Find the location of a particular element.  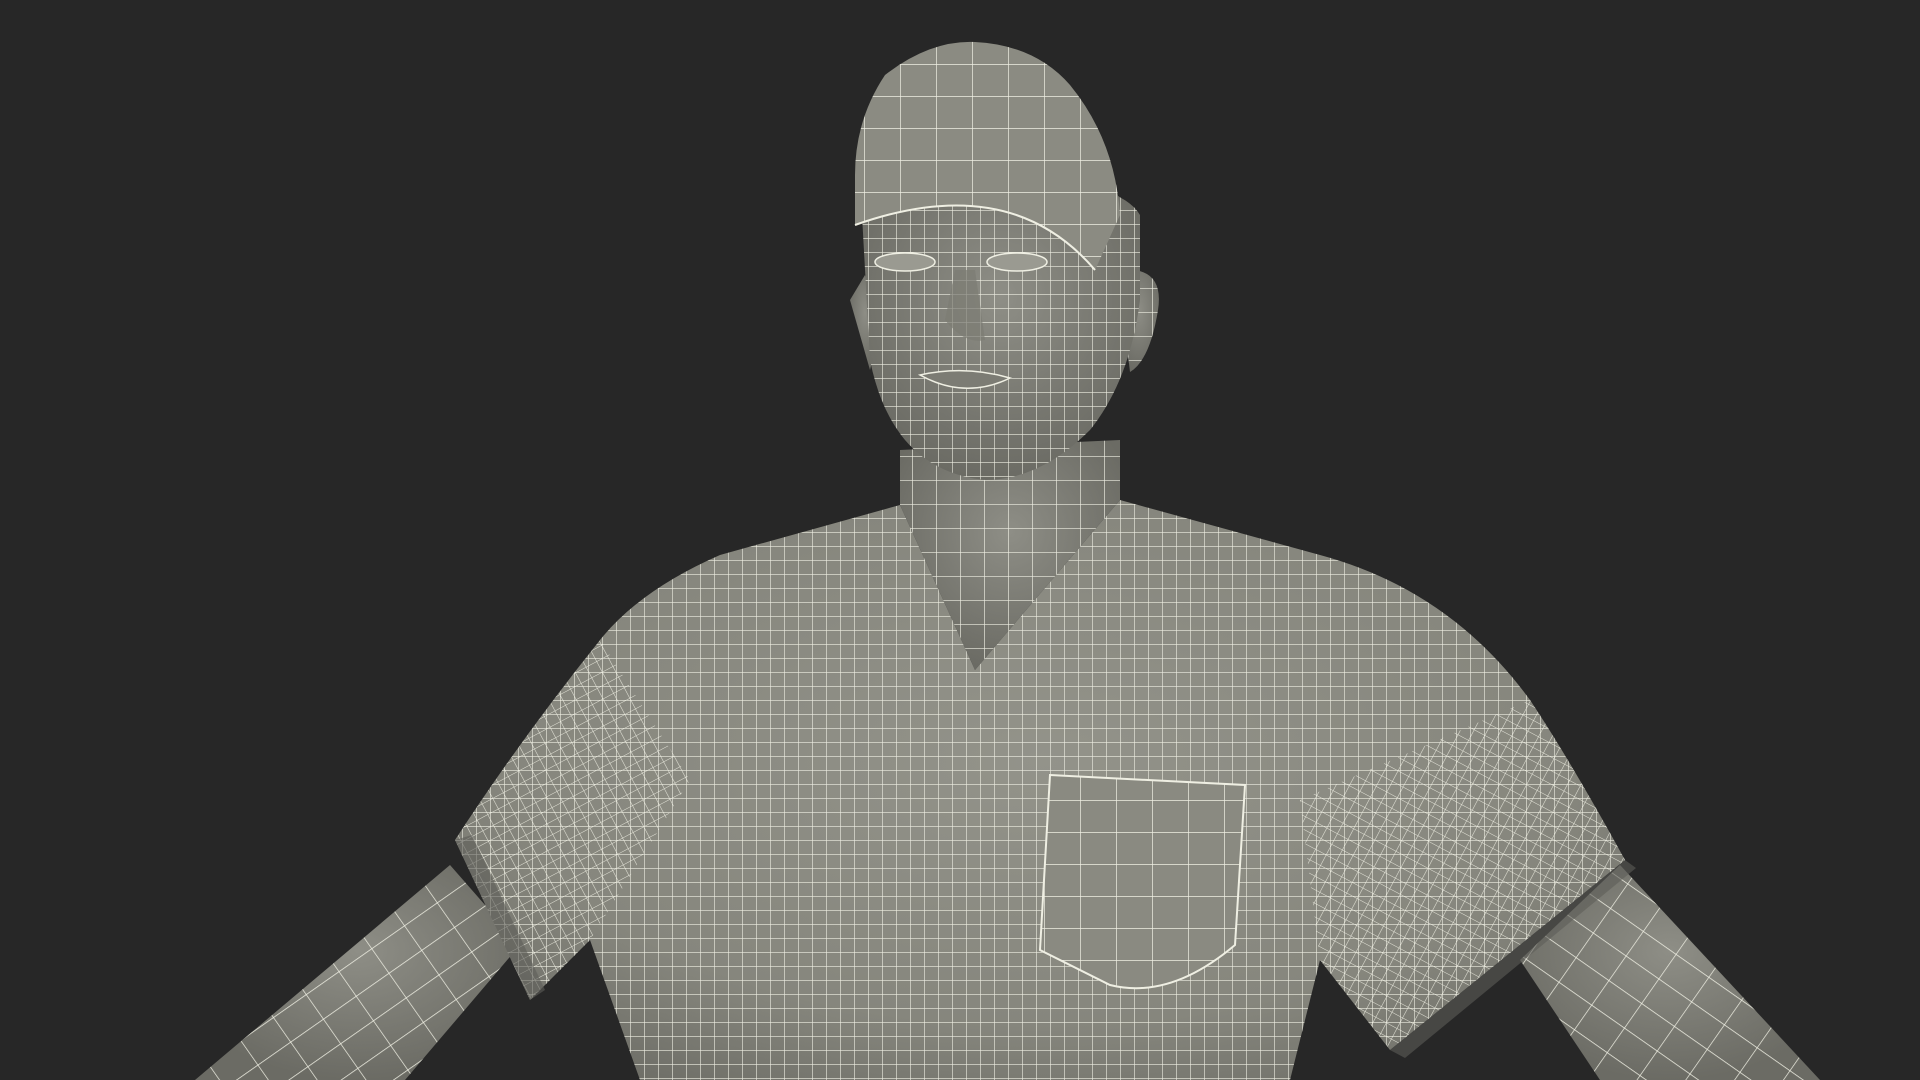

chest-pocket is located at coordinates (1142, 881).